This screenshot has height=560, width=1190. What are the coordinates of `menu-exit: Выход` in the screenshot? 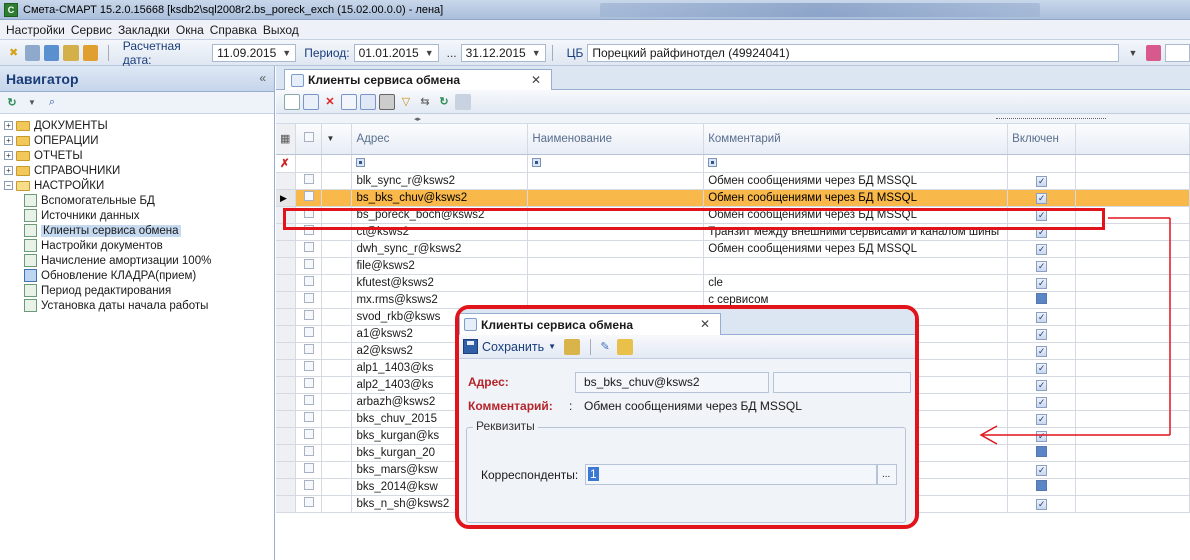 It's located at (281, 30).